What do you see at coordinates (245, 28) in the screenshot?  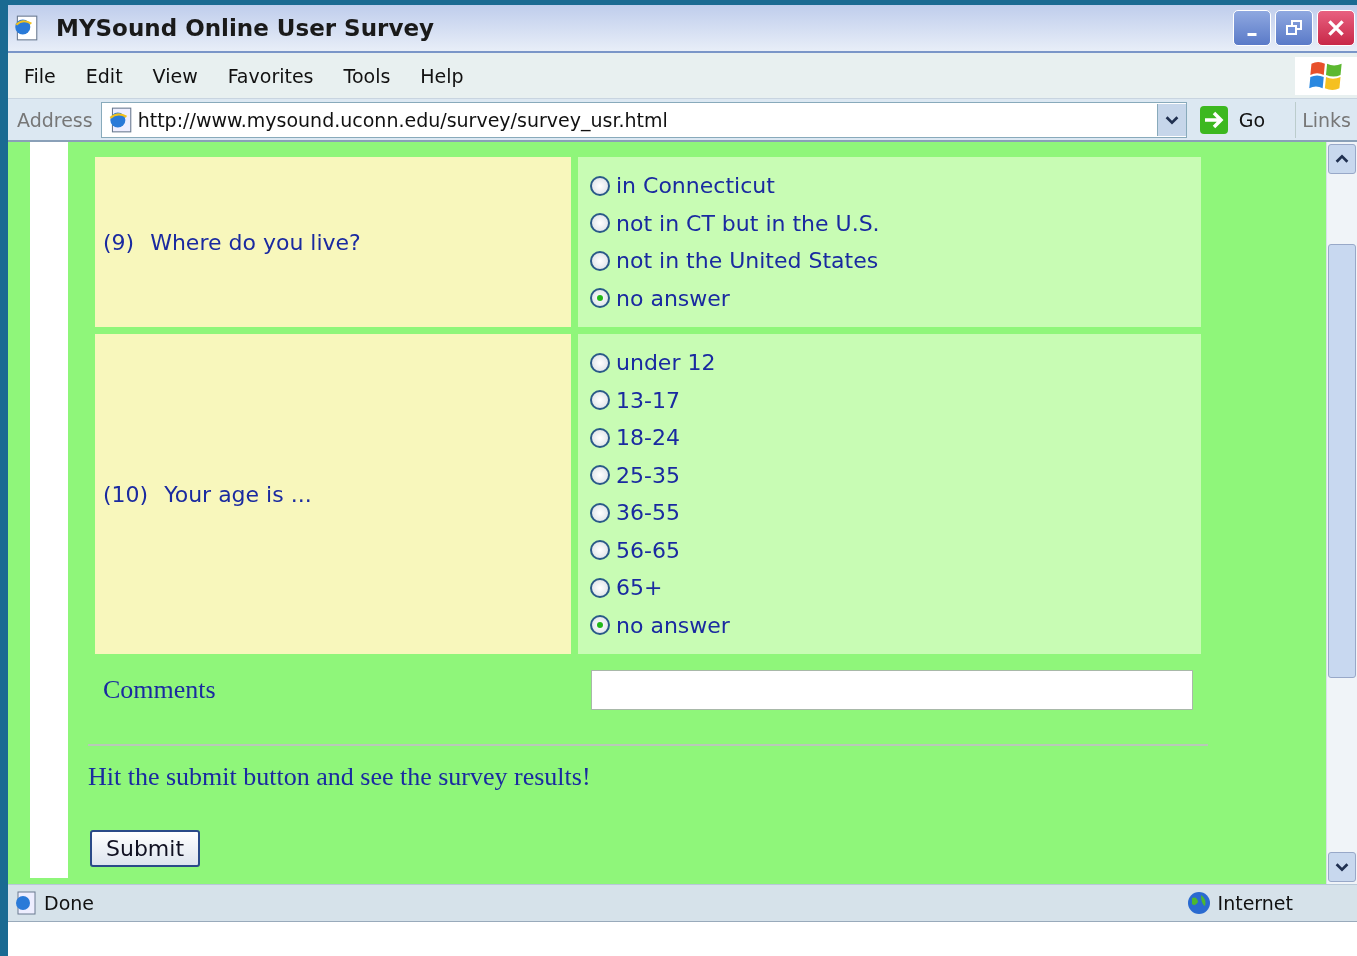 I see `window-title: MYSound Online User Survey` at bounding box center [245, 28].